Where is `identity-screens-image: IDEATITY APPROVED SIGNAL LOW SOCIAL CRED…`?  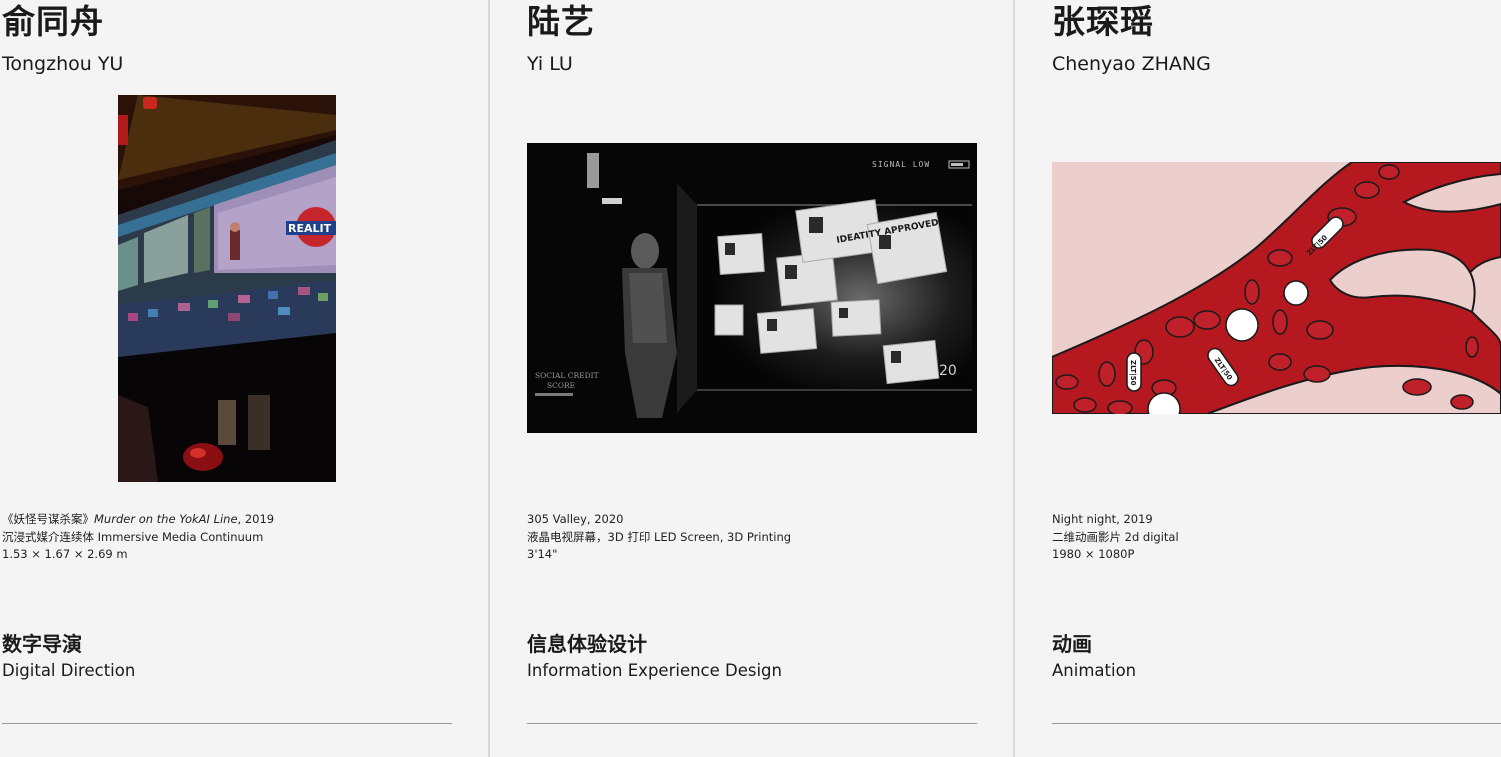 identity-screens-image: IDEATITY APPROVED SIGNAL LOW SOCIAL CRED… is located at coordinates (752, 288).